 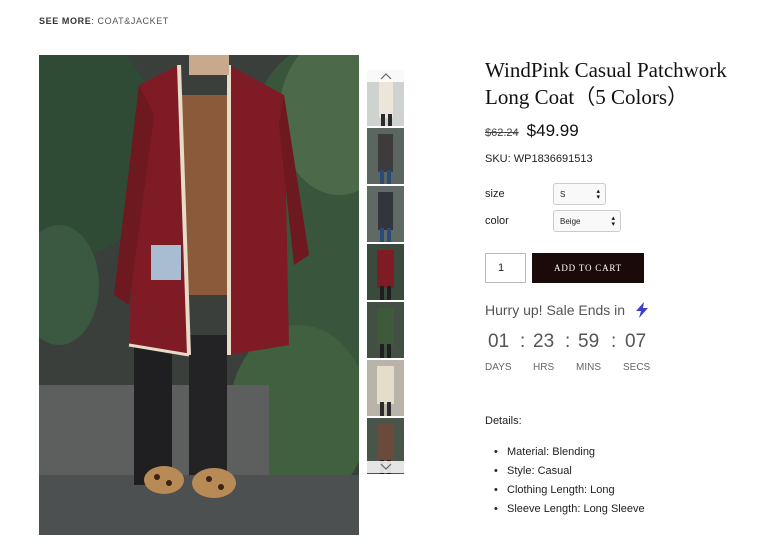 I want to click on details-heading: Details:, so click(x=503, y=421).